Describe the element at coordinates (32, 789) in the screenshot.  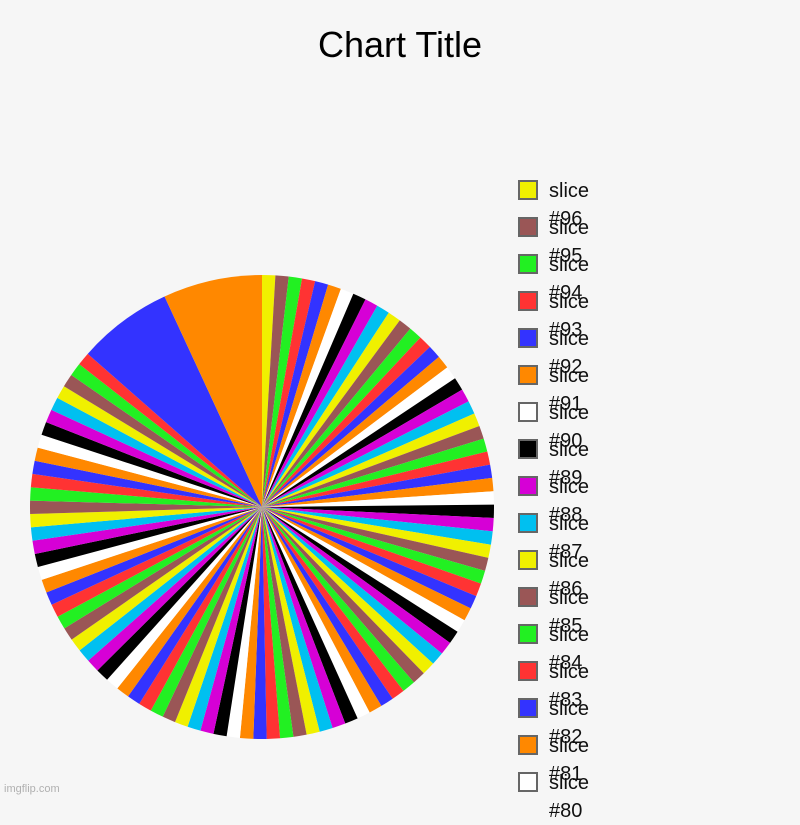
I see `watermark: imgflip.com` at that location.